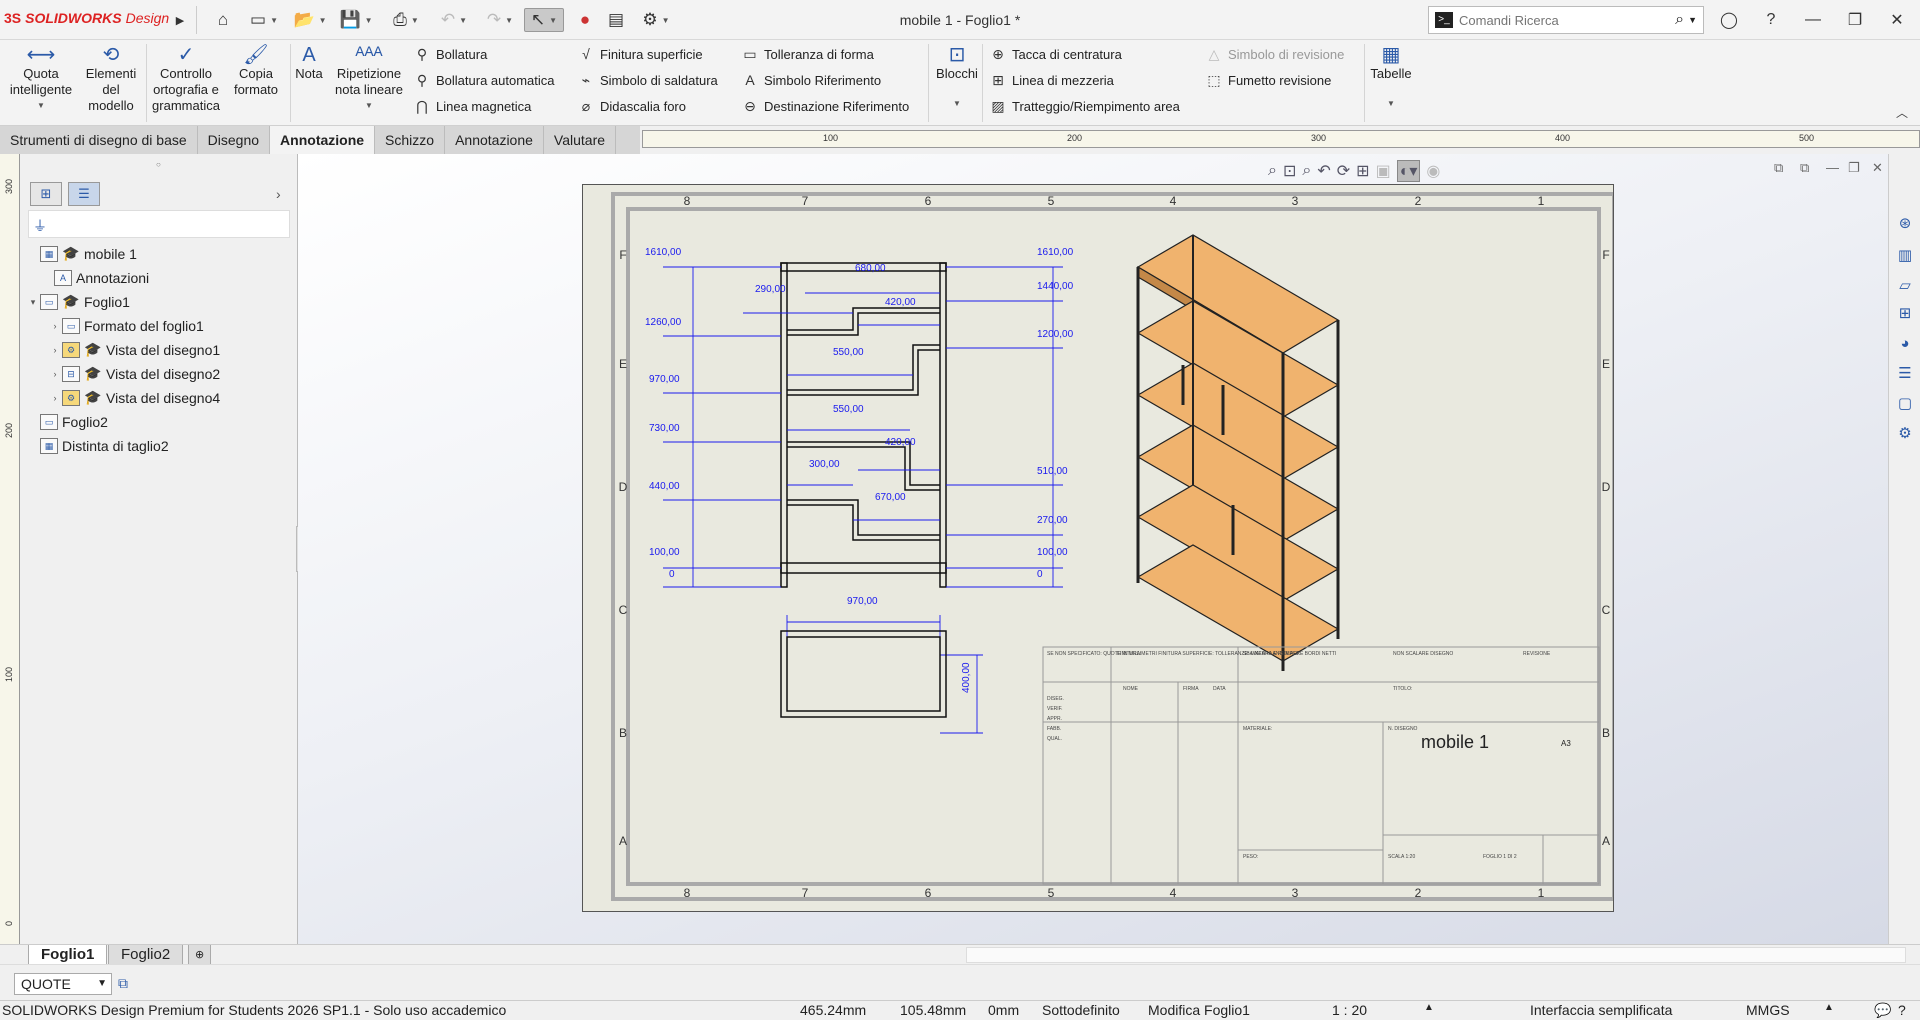  I want to click on note-button: A Nota, so click(309, 63).